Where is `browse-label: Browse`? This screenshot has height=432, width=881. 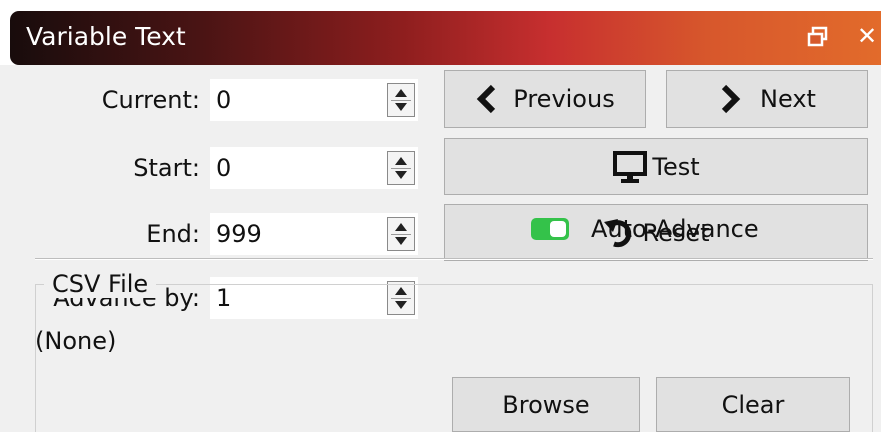 browse-label: Browse is located at coordinates (546, 404).